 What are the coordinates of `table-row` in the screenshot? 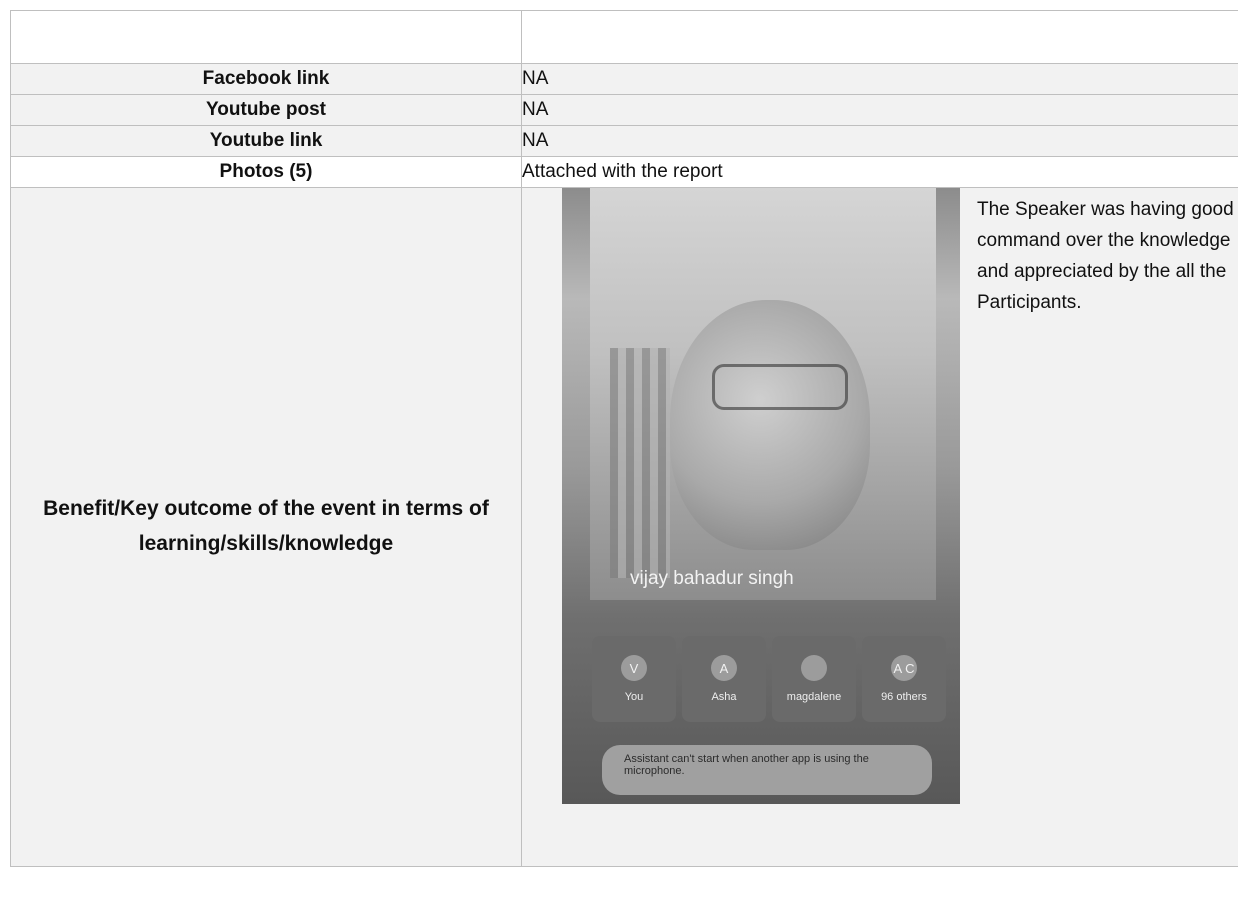 It's located at (624, 37).